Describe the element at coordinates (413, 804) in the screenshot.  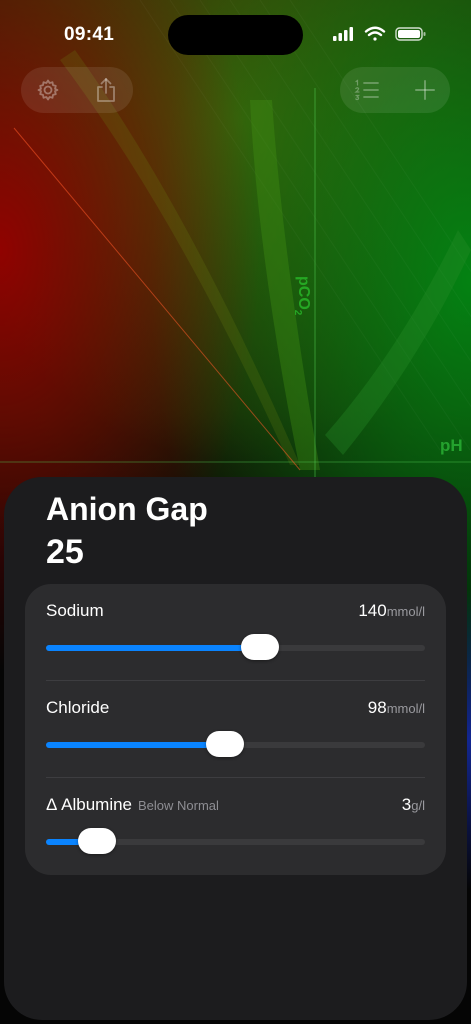
I see `albumine-value: 3g/l` at that location.